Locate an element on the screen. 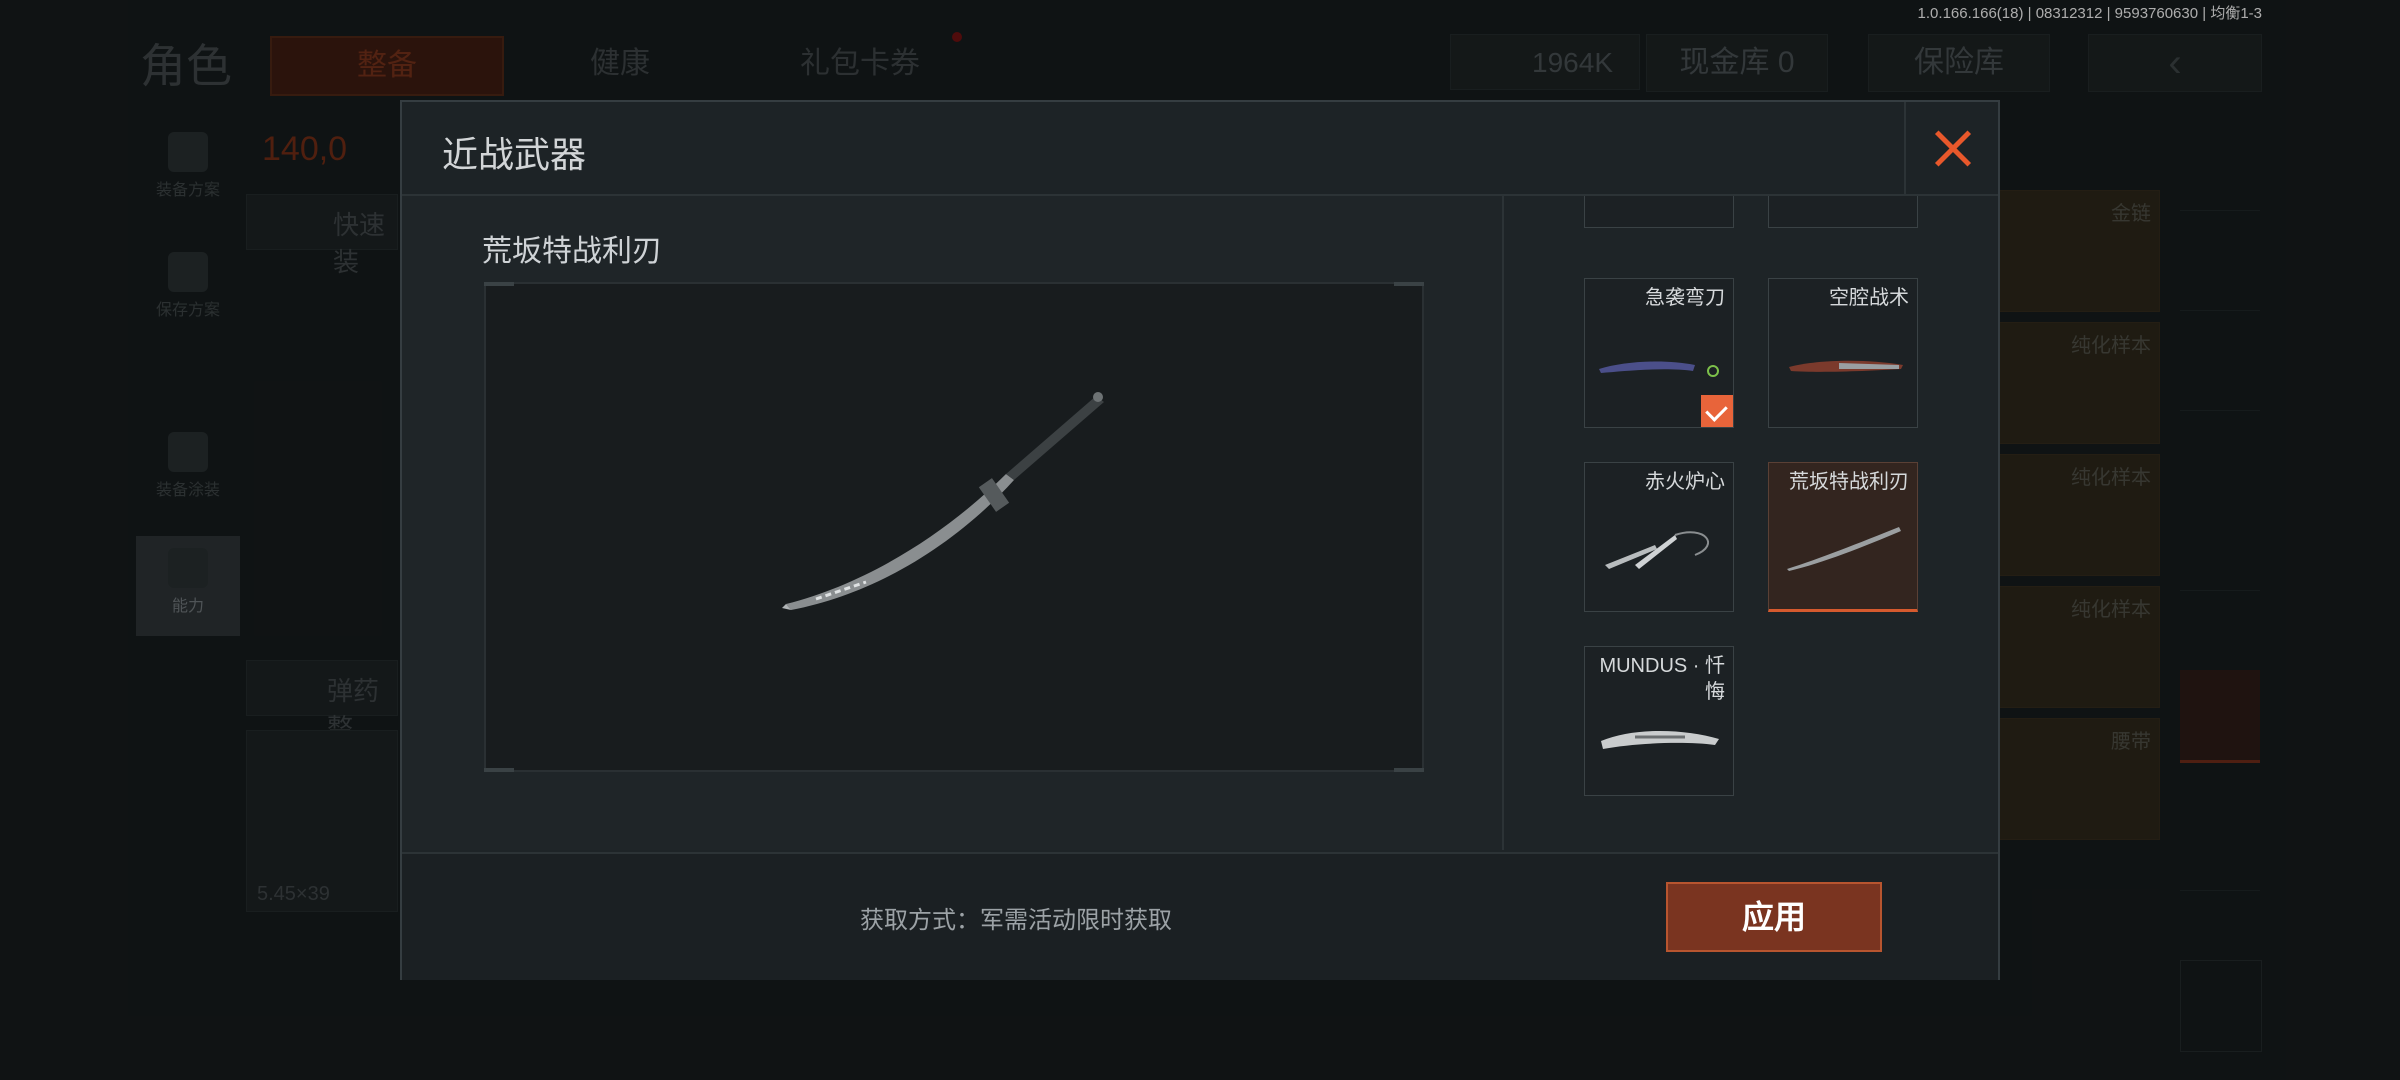 Image resolution: width=2400 pixels, height=1080 pixels. item-label: 空腔战术 is located at coordinates (1869, 298).